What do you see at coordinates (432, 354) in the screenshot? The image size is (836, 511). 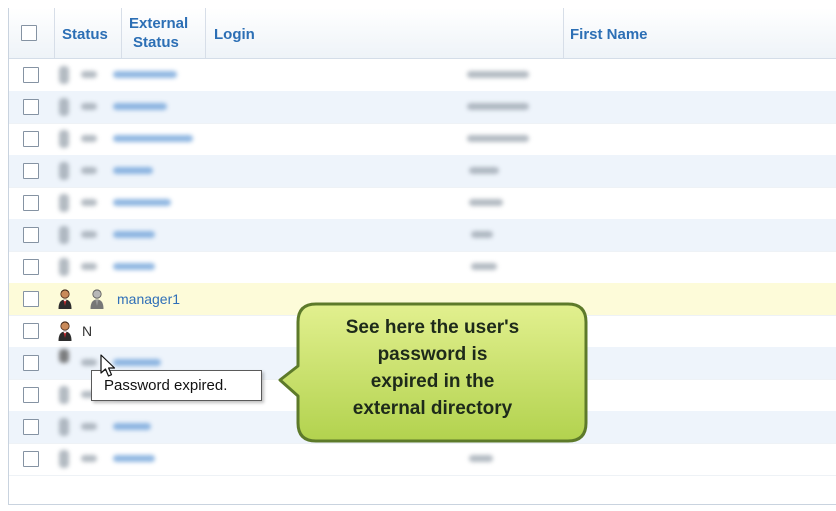 I see `callout-line-2: password is` at bounding box center [432, 354].